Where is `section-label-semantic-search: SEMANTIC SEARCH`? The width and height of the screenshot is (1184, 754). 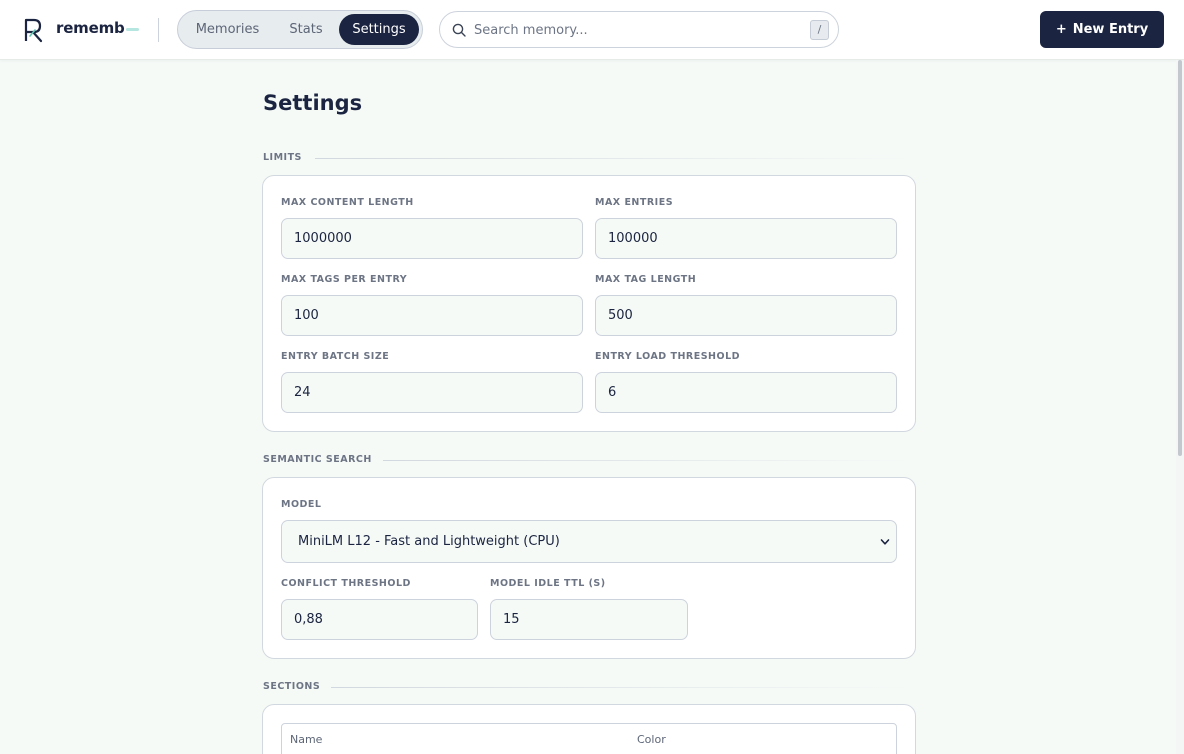
section-label-semantic-search: SEMANTIC SEARCH is located at coordinates (317, 459).